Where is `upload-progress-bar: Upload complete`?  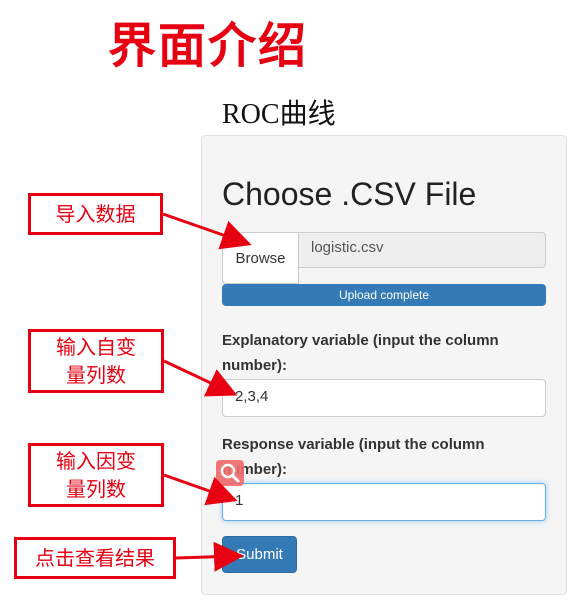 upload-progress-bar: Upload complete is located at coordinates (384, 295).